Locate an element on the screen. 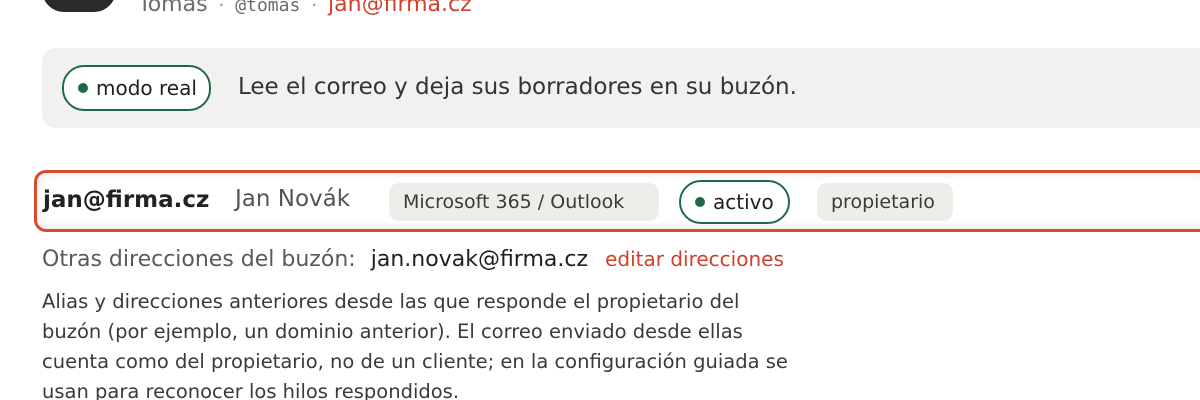 Image resolution: width=1200 pixels, height=400 pixels. user-header: Tomas · @tomas · jan@firma.cz is located at coordinates (600, 10).